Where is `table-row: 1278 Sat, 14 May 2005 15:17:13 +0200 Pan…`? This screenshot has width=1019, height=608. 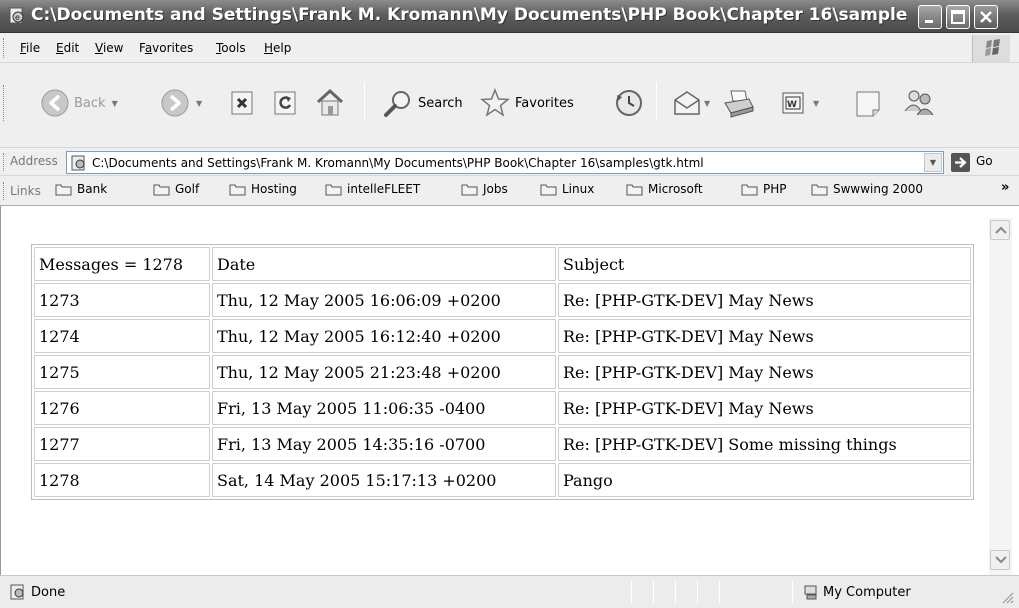
table-row: 1278 Sat, 14 May 2005 15:17:13 +0200 Pan… is located at coordinates (502, 480).